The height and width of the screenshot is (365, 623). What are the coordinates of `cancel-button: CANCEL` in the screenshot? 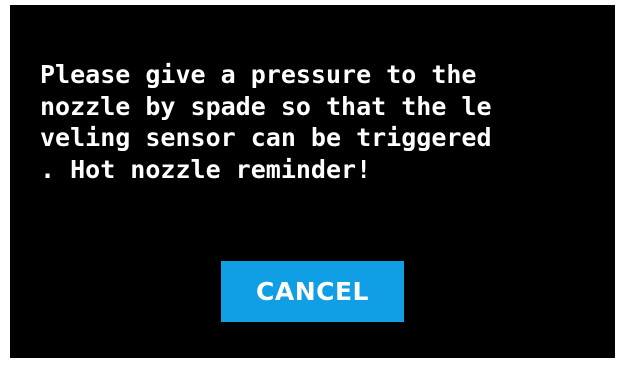 It's located at (312, 291).